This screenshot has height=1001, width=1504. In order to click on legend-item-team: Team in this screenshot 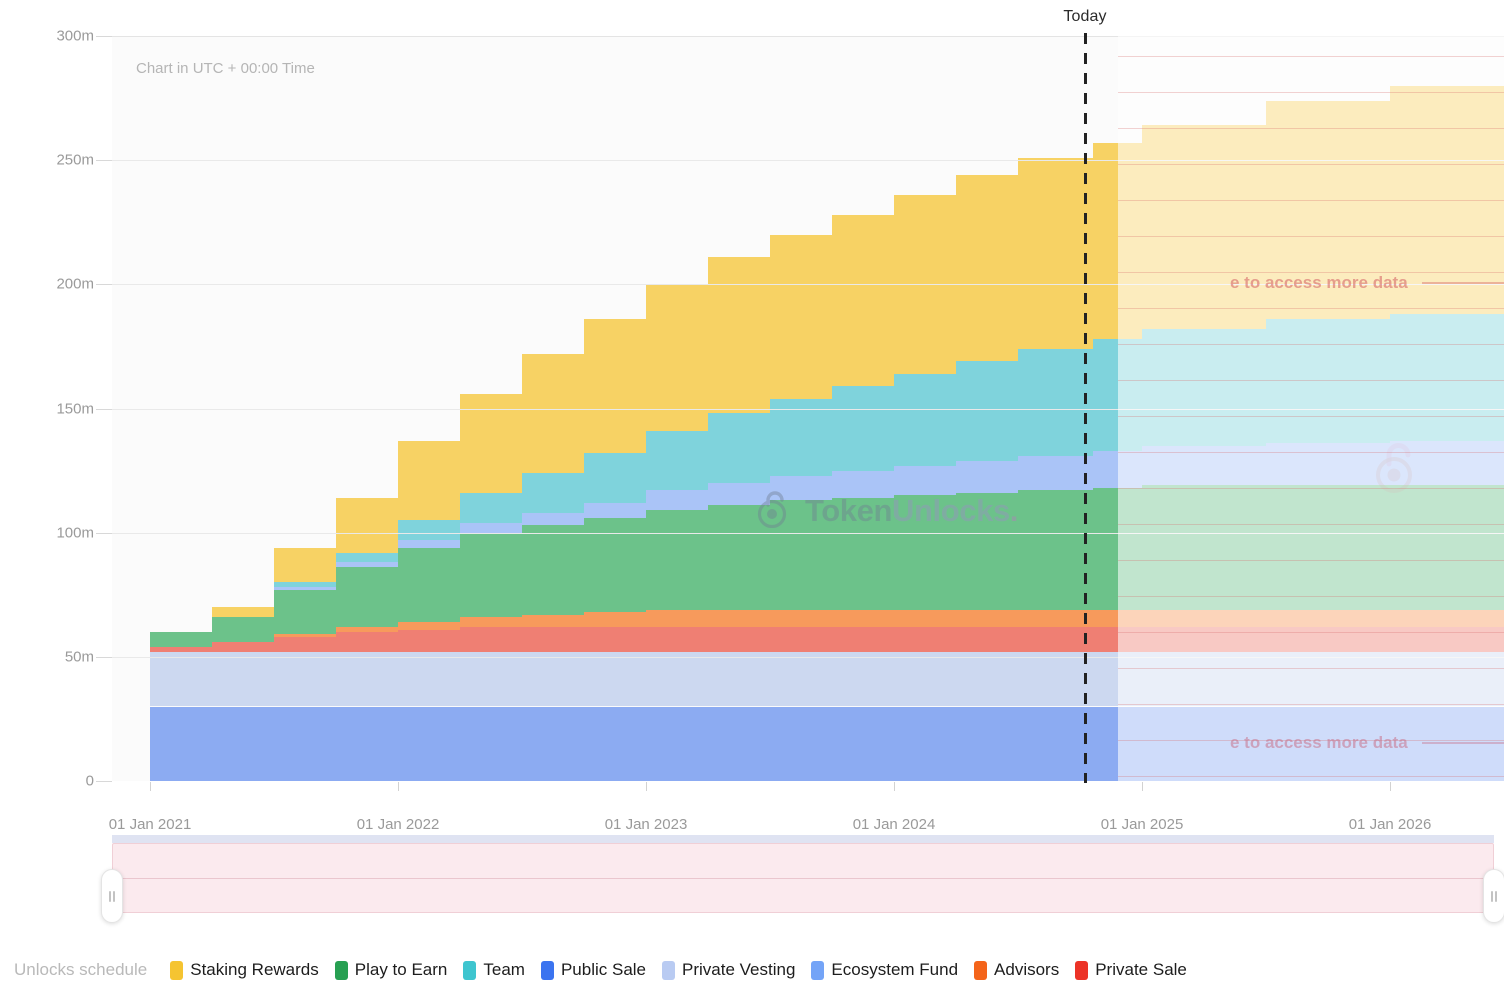, I will do `click(494, 970)`.